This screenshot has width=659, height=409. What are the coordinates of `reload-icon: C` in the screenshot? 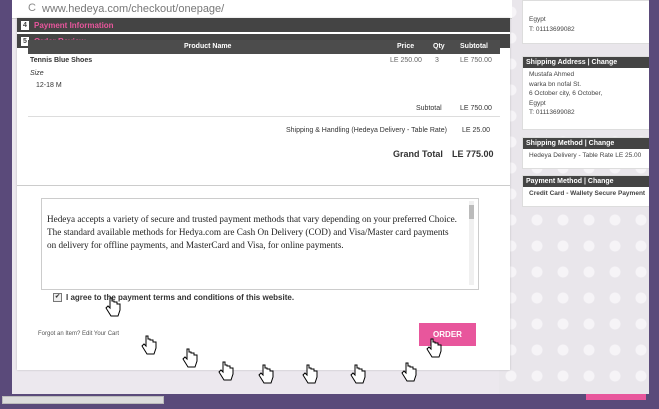 It's located at (32, 8).